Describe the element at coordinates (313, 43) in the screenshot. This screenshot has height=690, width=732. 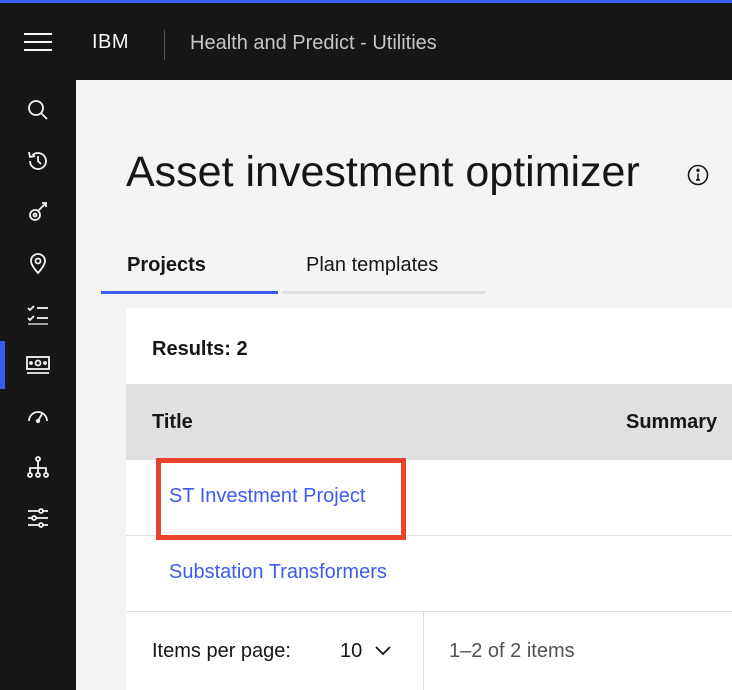
I see `product-name: Health and Predict - Utilities` at that location.